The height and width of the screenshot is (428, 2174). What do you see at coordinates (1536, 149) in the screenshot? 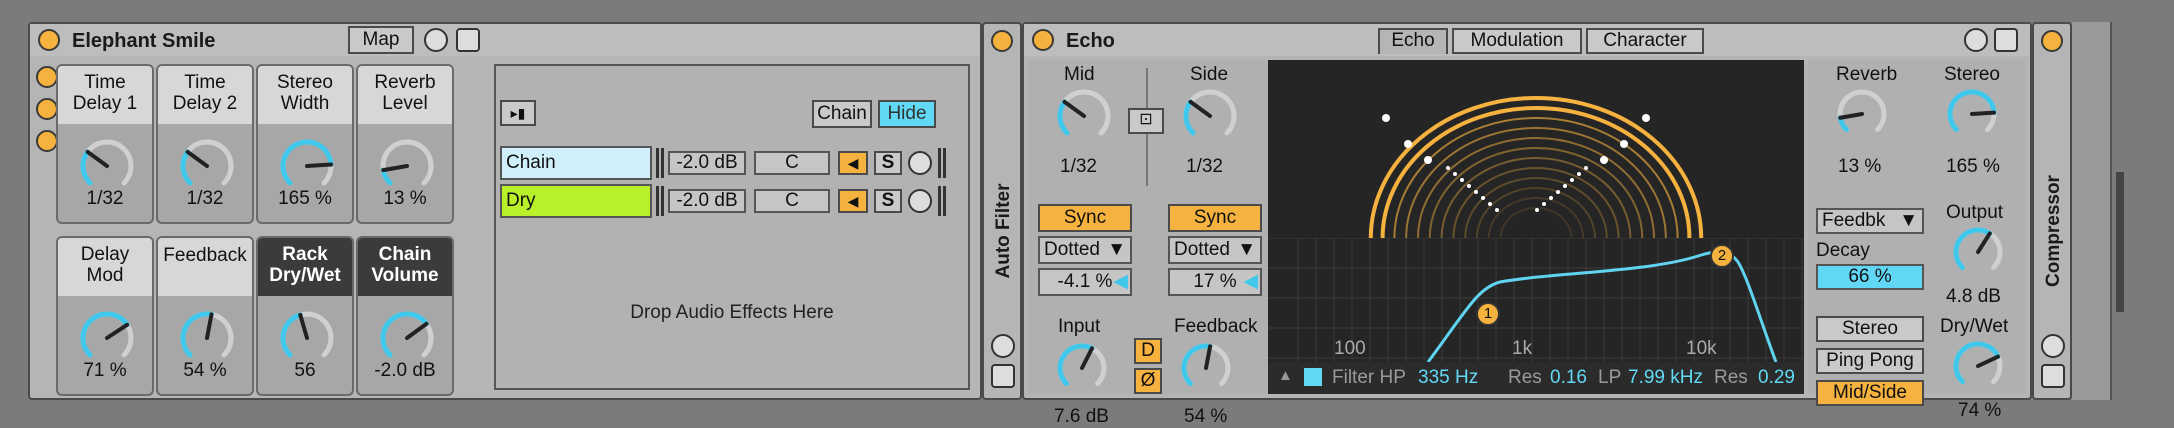
I see `echo-tunnel-display` at bounding box center [1536, 149].